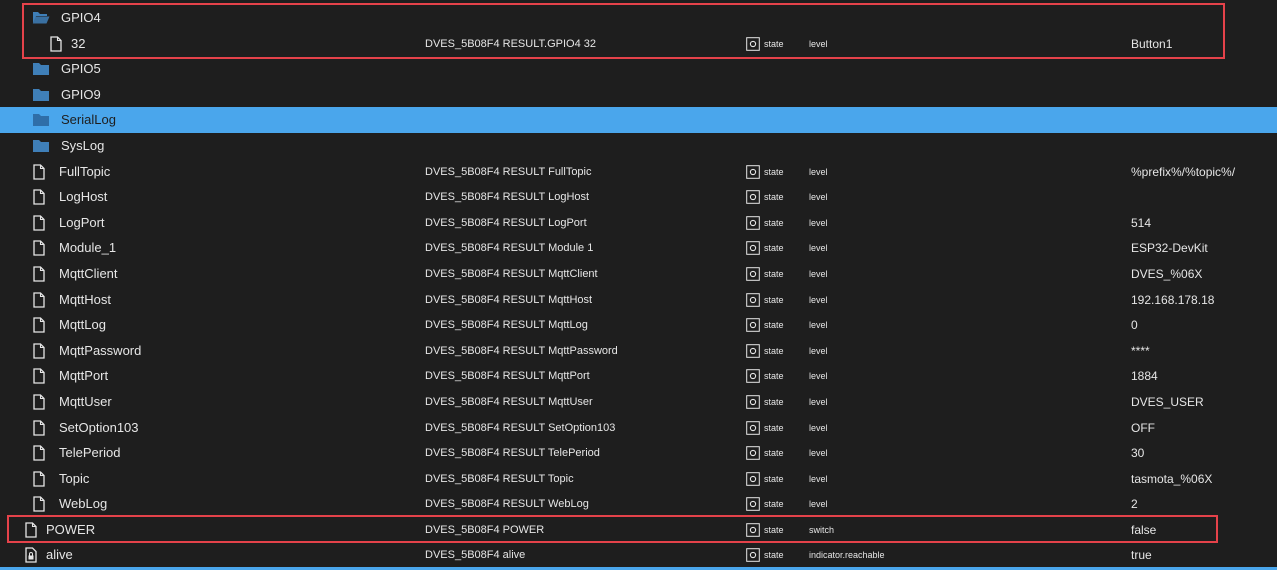 This screenshot has height=570, width=1277. Describe the element at coordinates (1137, 453) in the screenshot. I see `object-value: 30` at that location.